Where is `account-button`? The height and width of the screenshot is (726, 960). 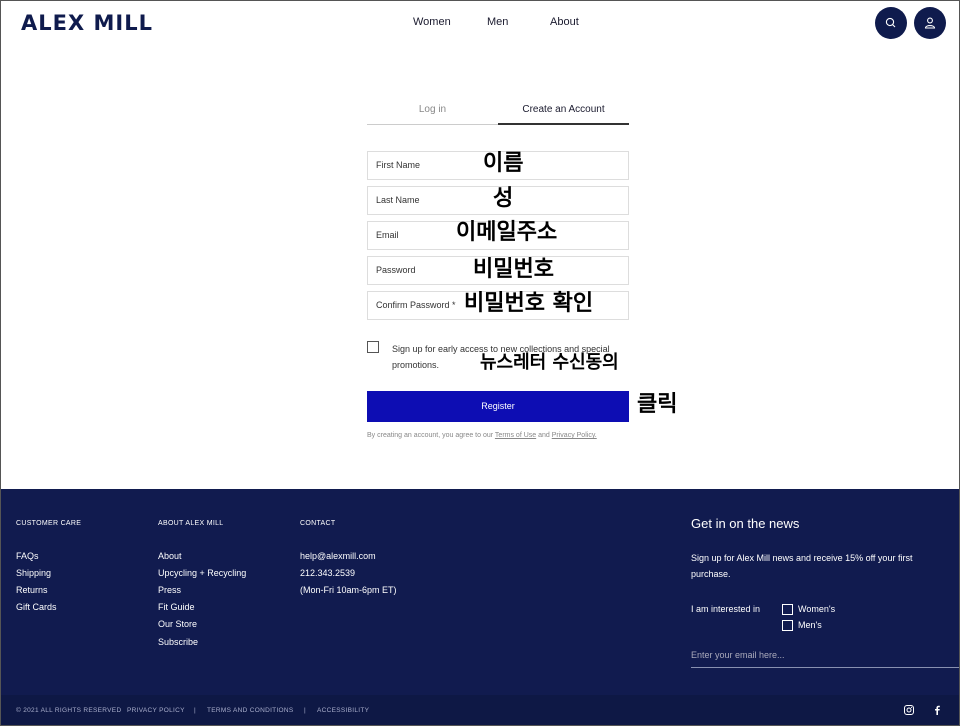 account-button is located at coordinates (930, 23).